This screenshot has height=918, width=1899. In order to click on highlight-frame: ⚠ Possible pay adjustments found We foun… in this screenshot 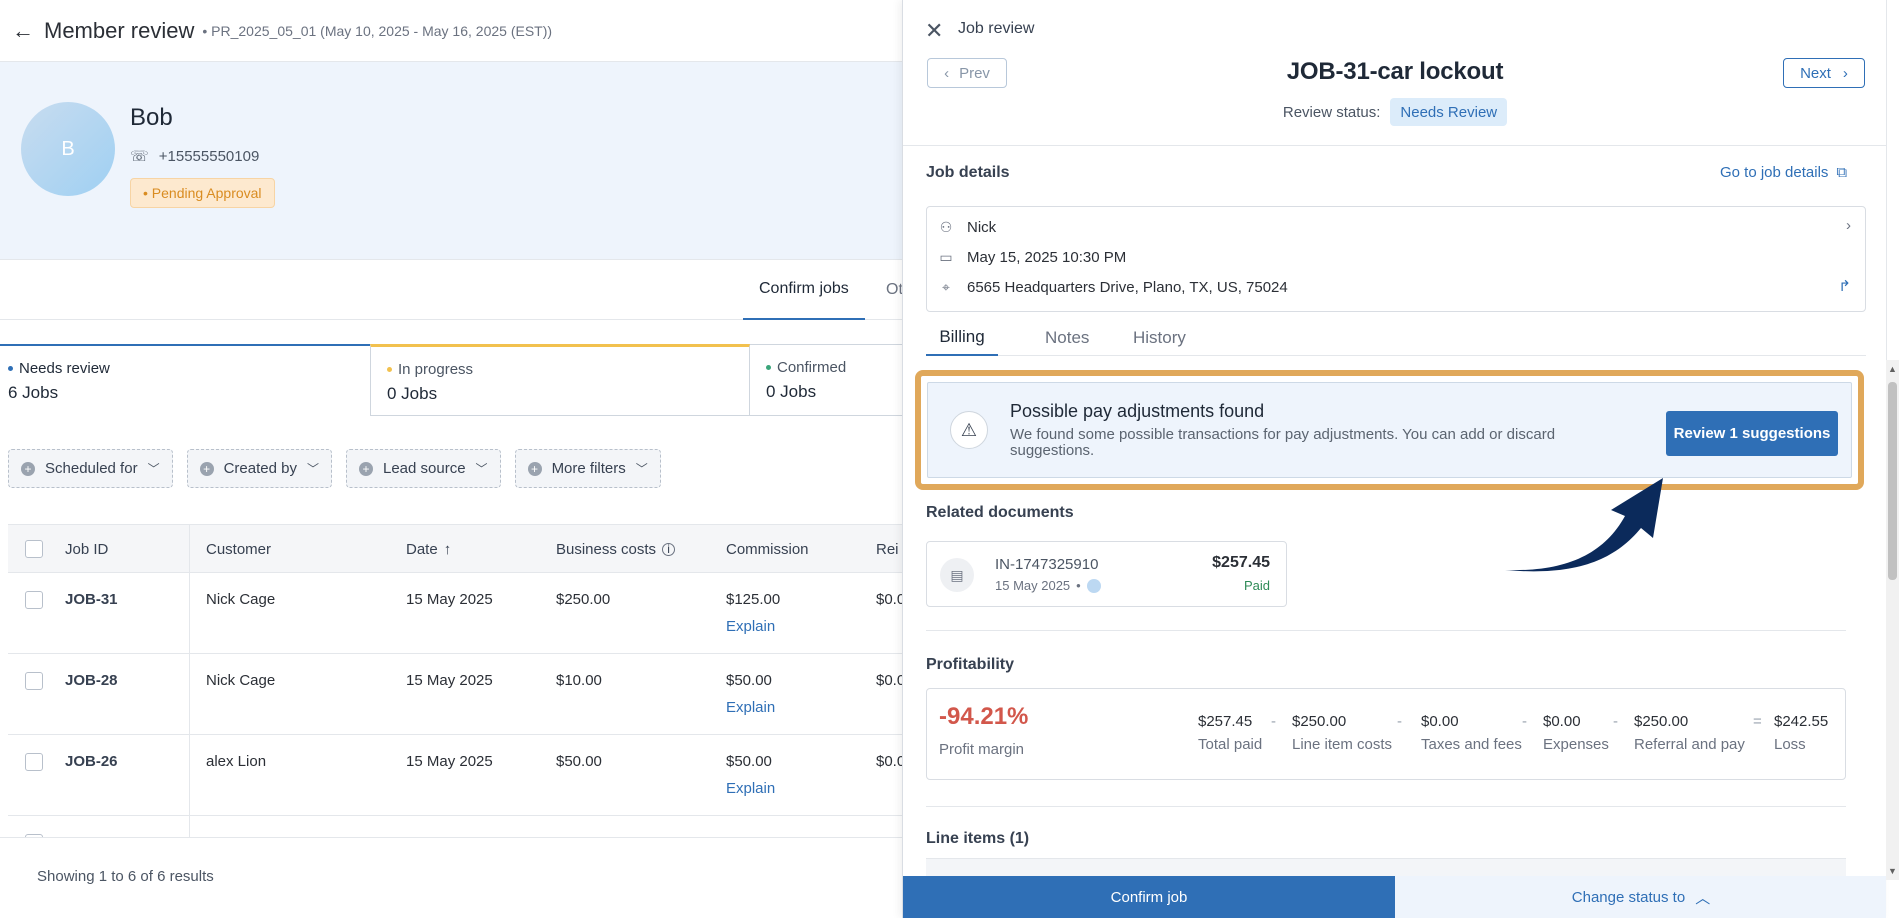, I will do `click(1389, 430)`.